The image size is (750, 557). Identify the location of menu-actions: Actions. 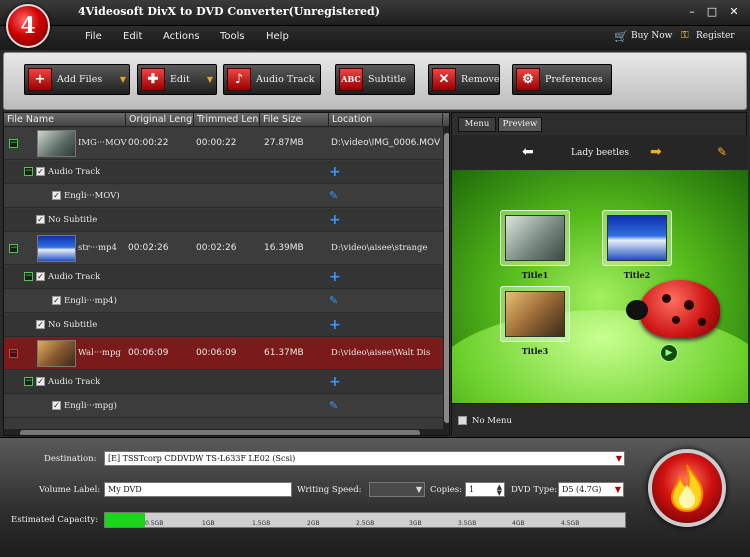
(181, 36).